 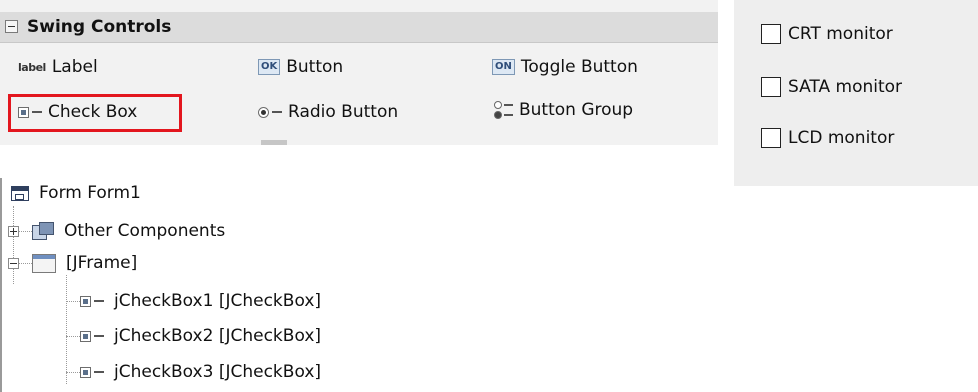 I want to click on checkbox-label: CRT monitor, so click(x=840, y=34).